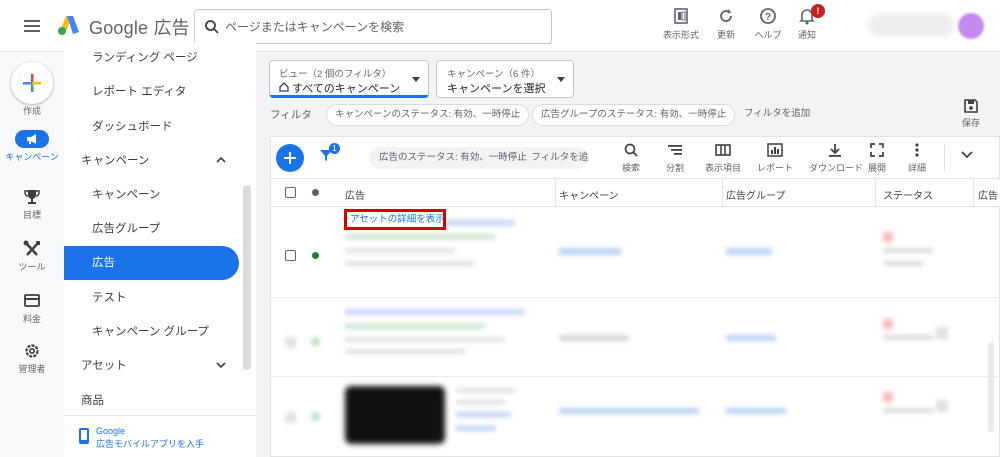  I want to click on rail-goals: 目標, so click(32, 204).